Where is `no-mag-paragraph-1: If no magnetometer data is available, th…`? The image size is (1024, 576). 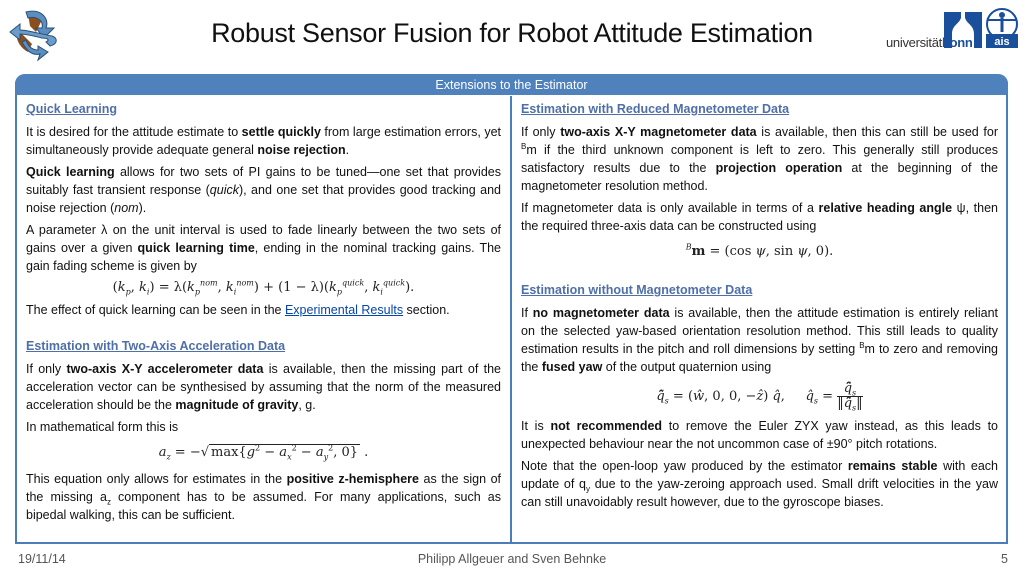
no-mag-paragraph-1: If no magnetometer data is available, th… is located at coordinates (759, 340).